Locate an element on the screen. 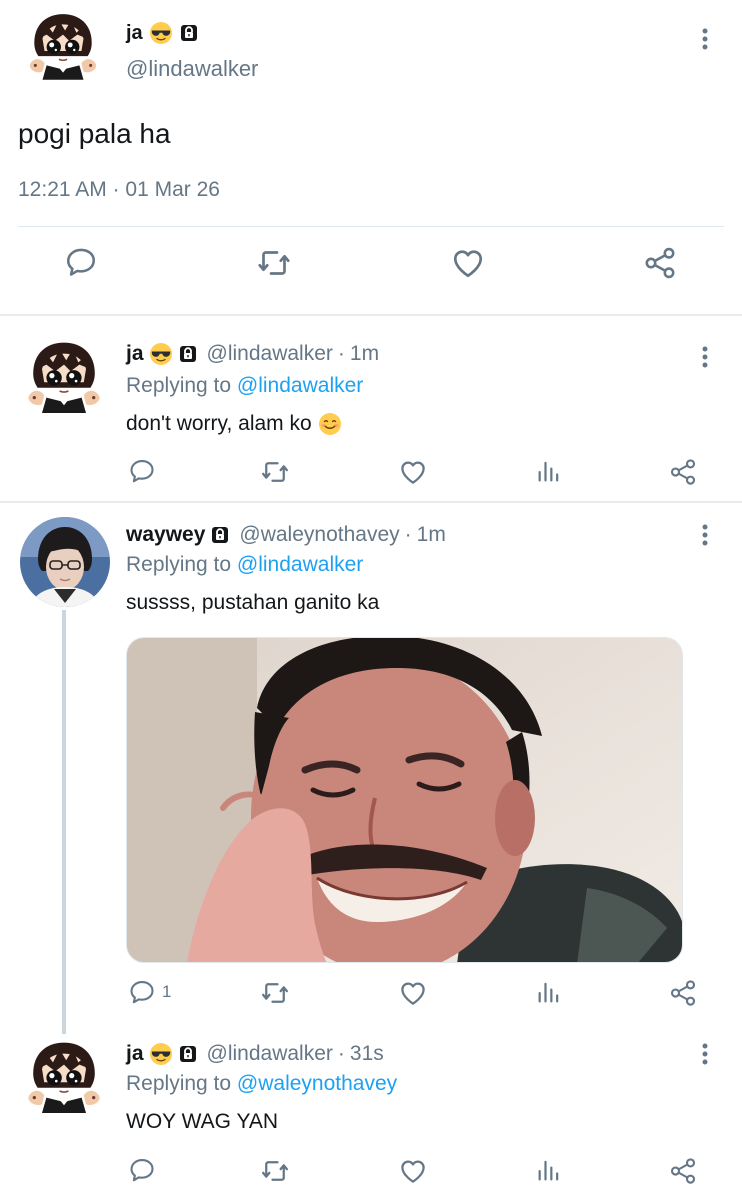 The height and width of the screenshot is (1200, 742). tweet-date: 01 Mar 26 is located at coordinates (172, 189).